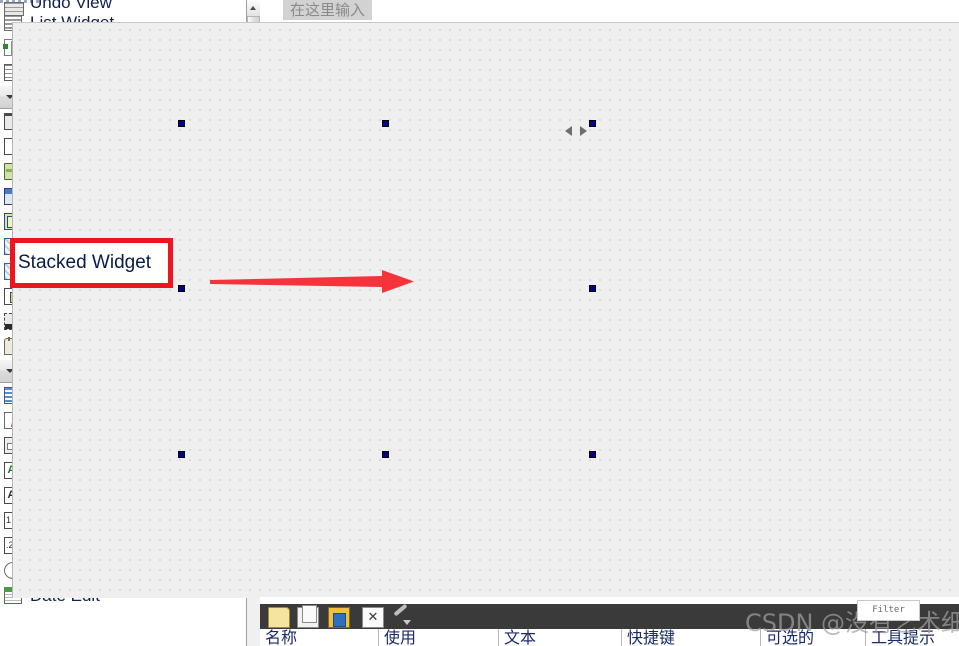 The image size is (959, 646). What do you see at coordinates (812, 637) in the screenshot?
I see `action-column-header: 可选的` at bounding box center [812, 637].